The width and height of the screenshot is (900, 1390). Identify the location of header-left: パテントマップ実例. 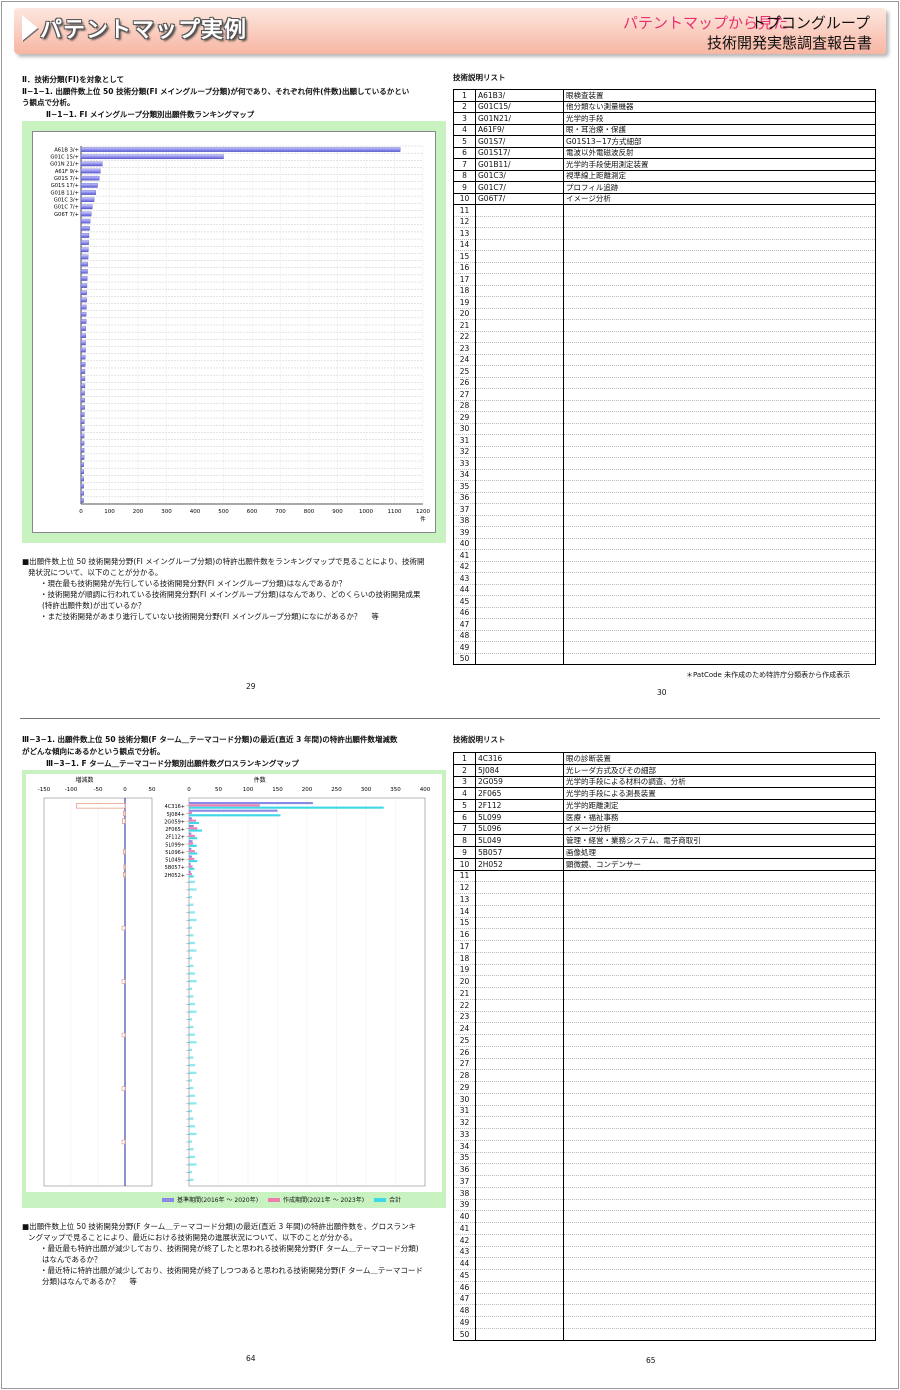
(134, 28).